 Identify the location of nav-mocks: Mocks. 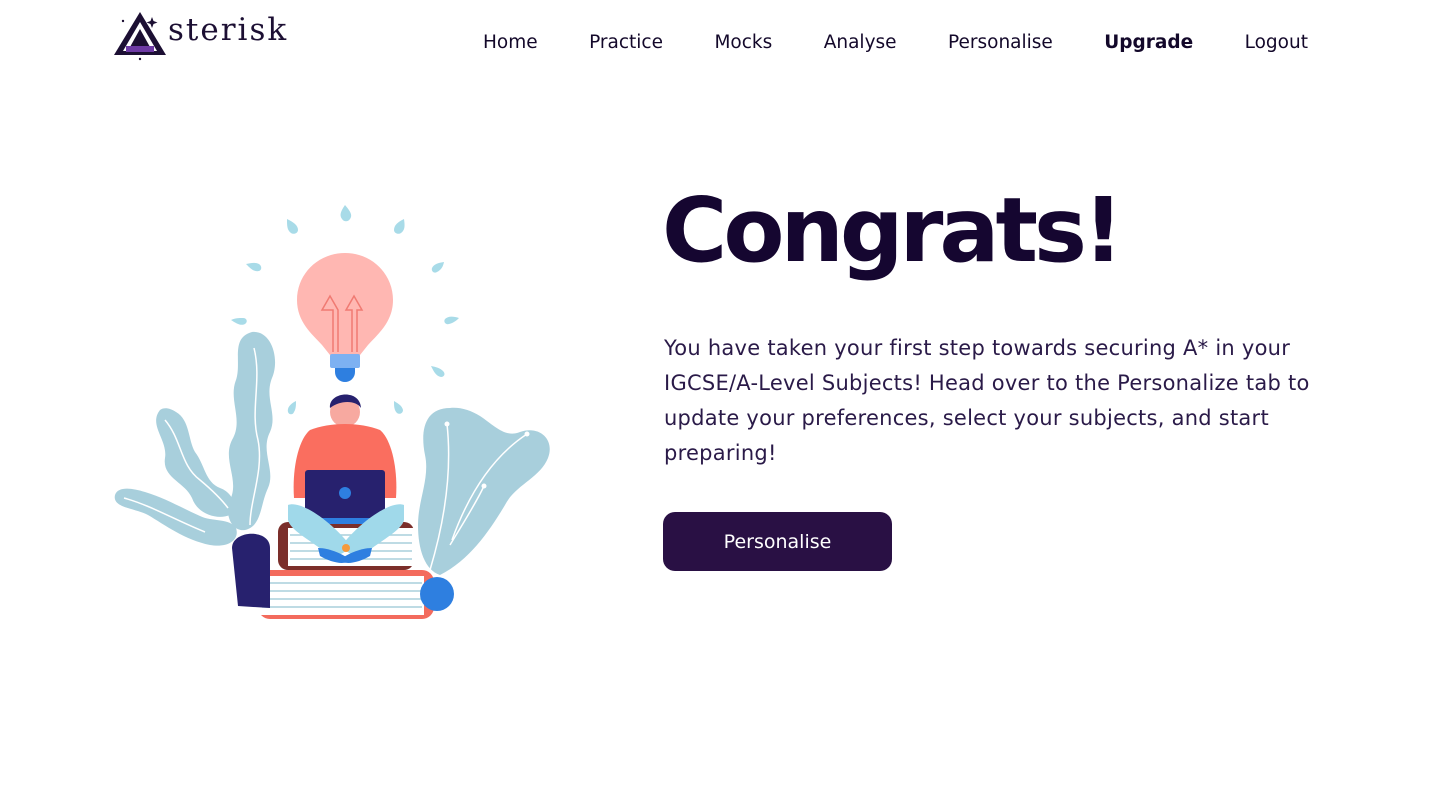
(743, 42).